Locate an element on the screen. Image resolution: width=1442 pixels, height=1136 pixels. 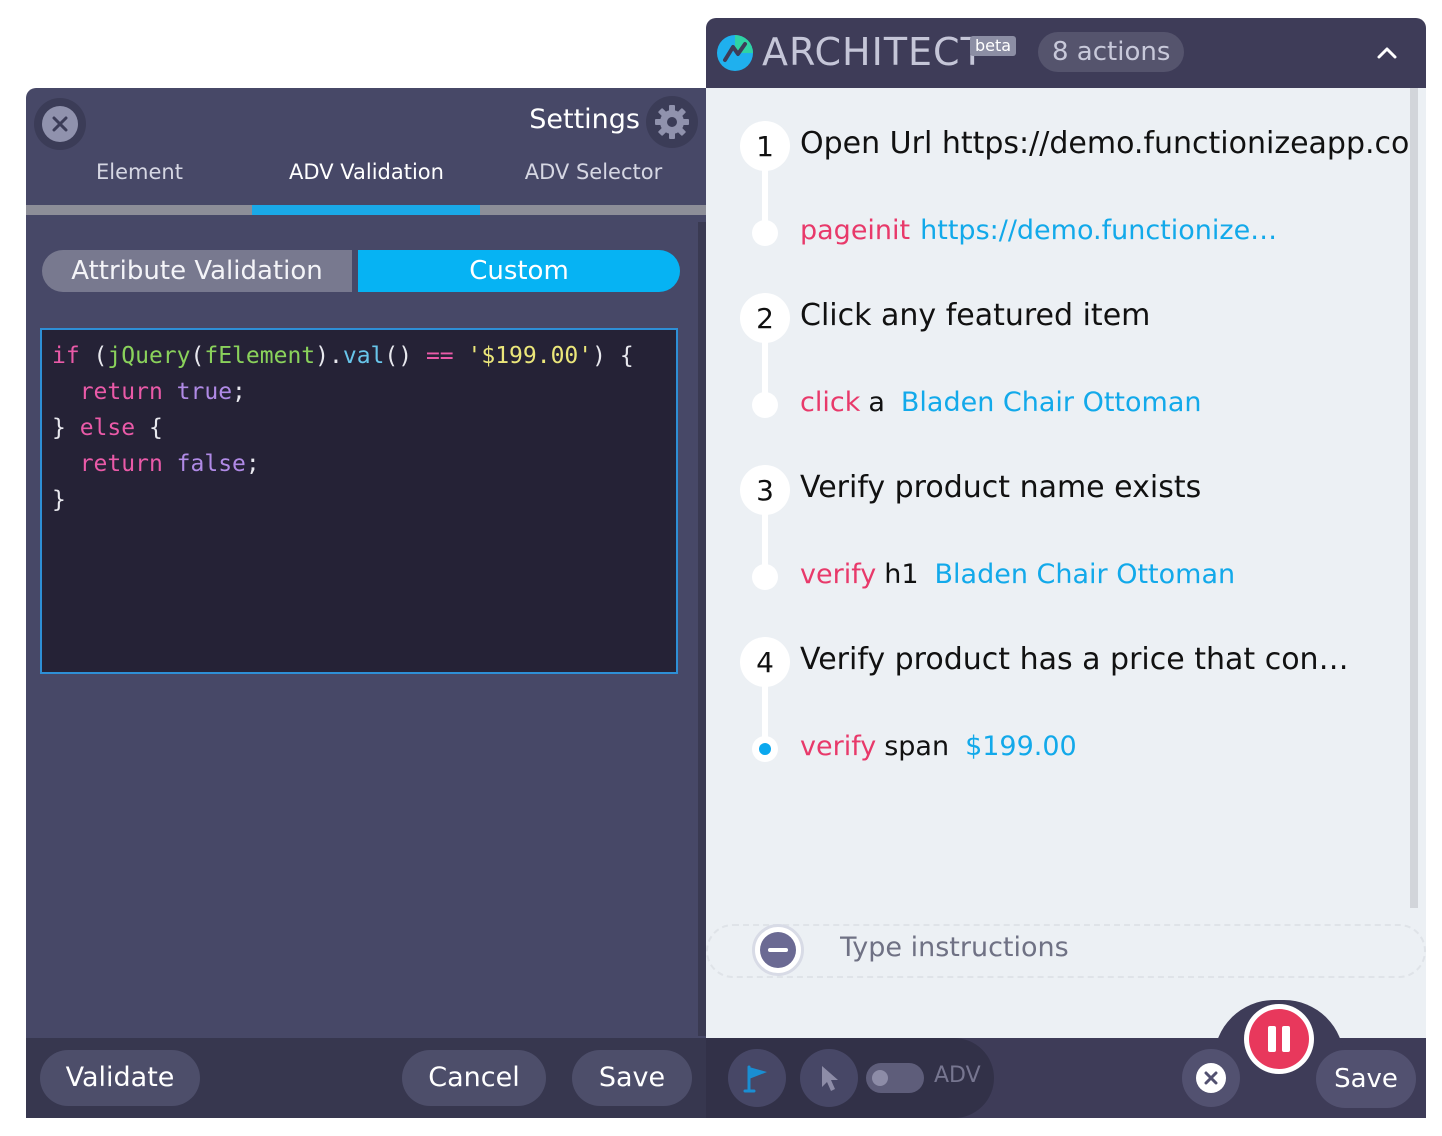
close-settings-button is located at coordinates (60, 124).